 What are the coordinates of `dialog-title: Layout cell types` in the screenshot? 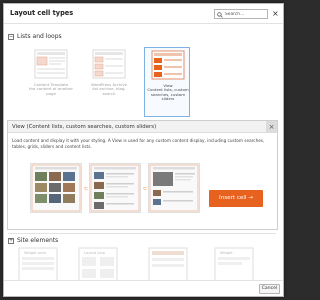 It's located at (42, 13).